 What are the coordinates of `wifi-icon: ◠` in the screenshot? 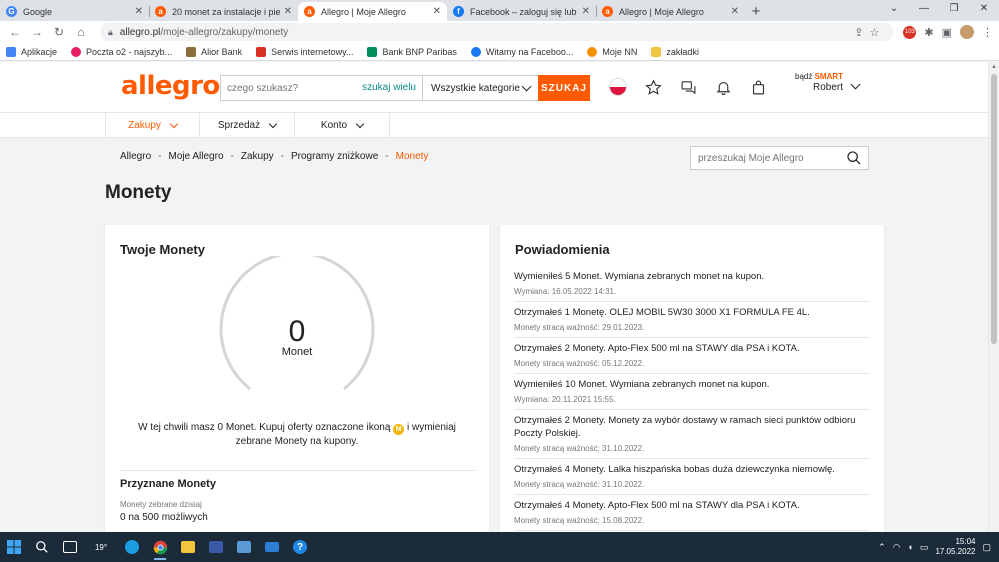 It's located at (897, 547).